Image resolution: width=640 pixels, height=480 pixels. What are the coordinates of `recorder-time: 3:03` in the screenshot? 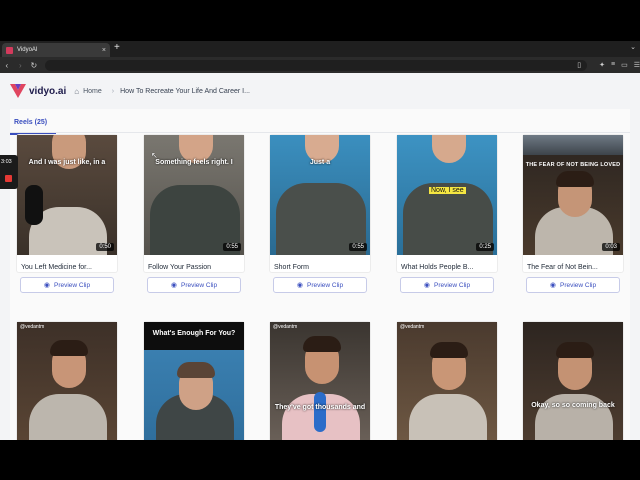 It's located at (6, 162).